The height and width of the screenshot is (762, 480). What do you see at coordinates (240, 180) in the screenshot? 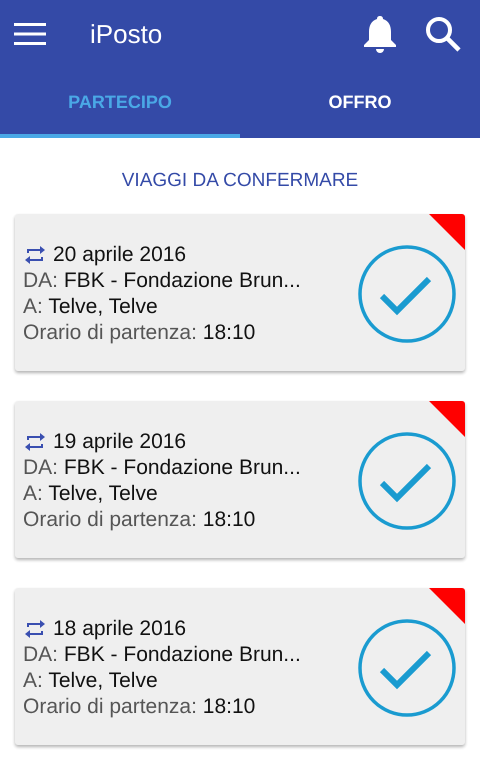
I see `section-title: VIAGGI DA CONFERMARE` at bounding box center [240, 180].